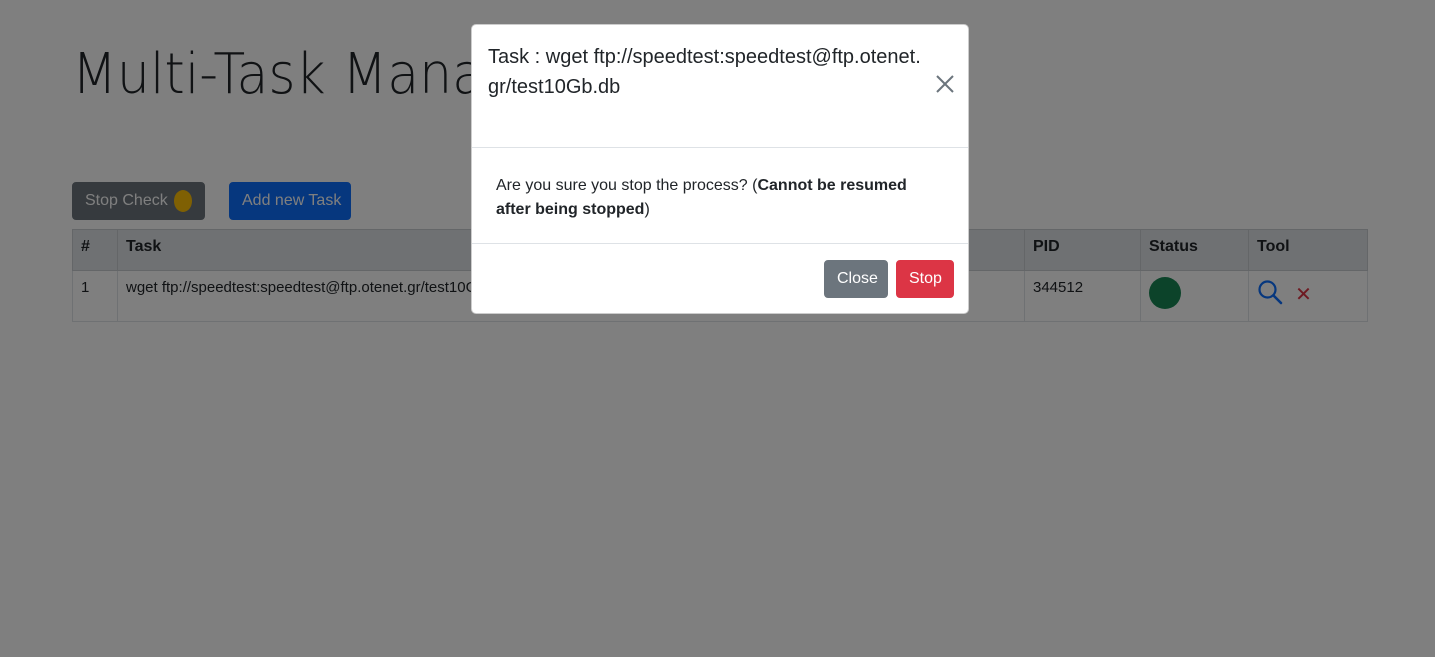  What do you see at coordinates (627, 185) in the screenshot?
I see `modal-body-text: Are you sure you stop the process? (` at bounding box center [627, 185].